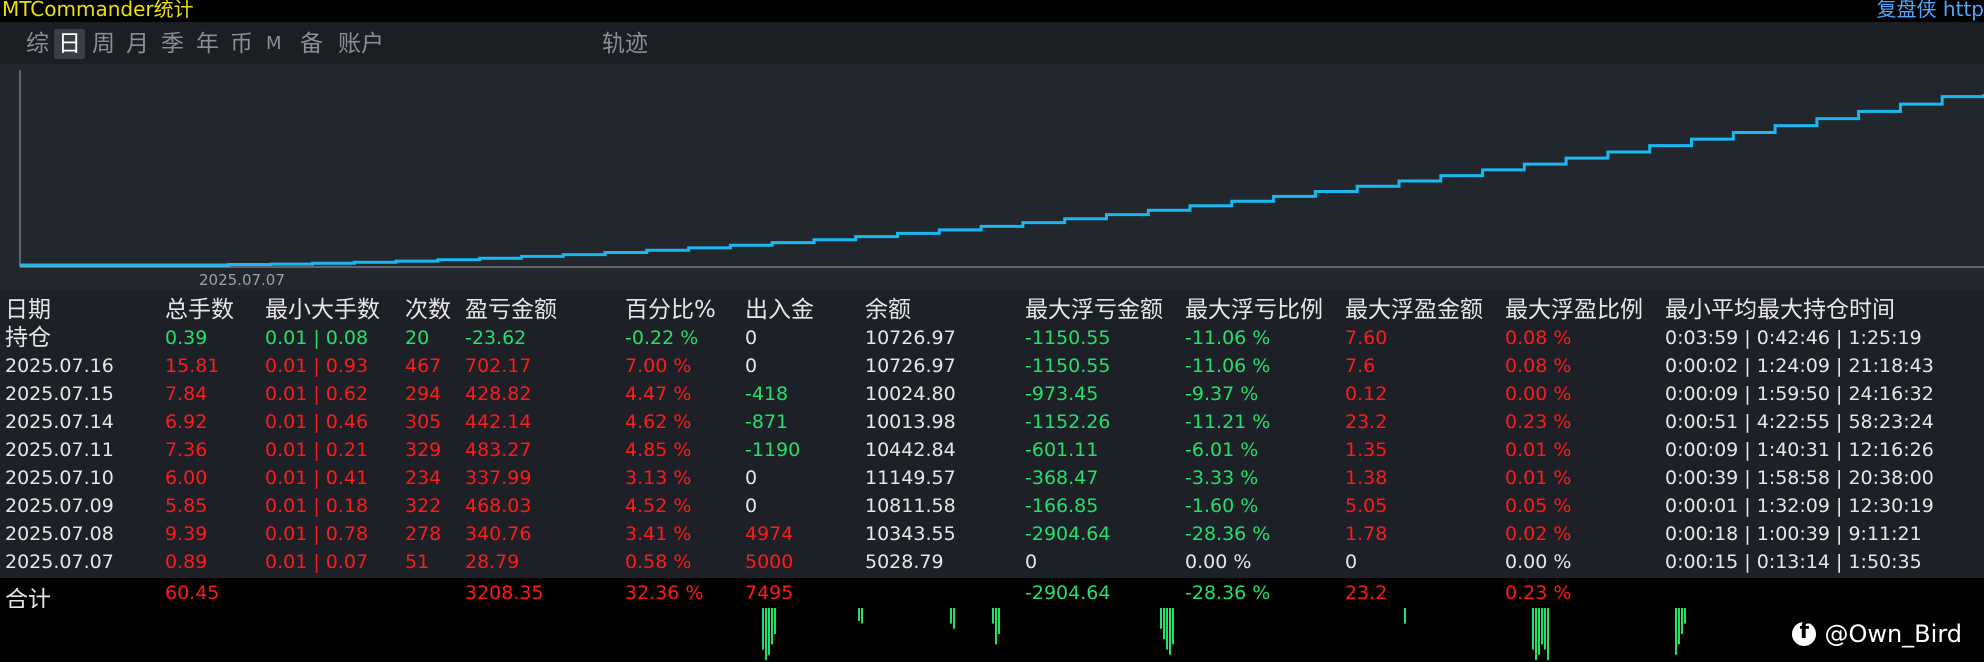  What do you see at coordinates (496, 338) in the screenshot?
I see `cell-pnl: -23.62` at bounding box center [496, 338].